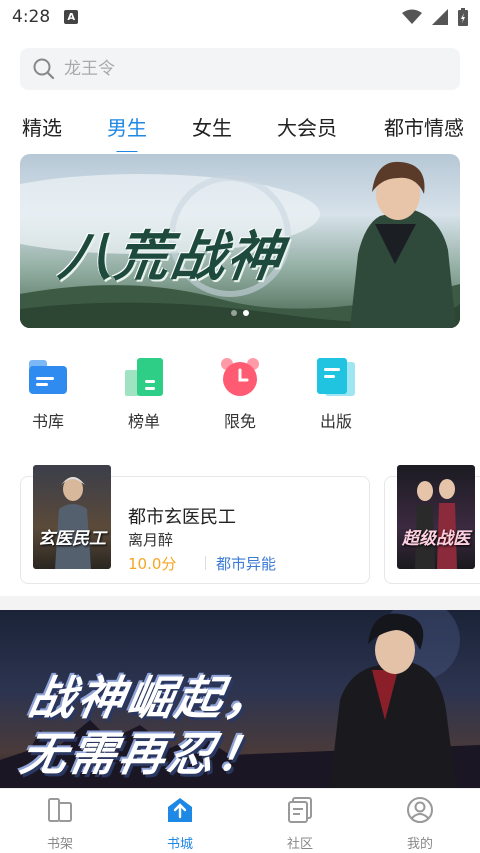 This screenshot has width=480, height=853. I want to click on wifi-icon, so click(412, 16).